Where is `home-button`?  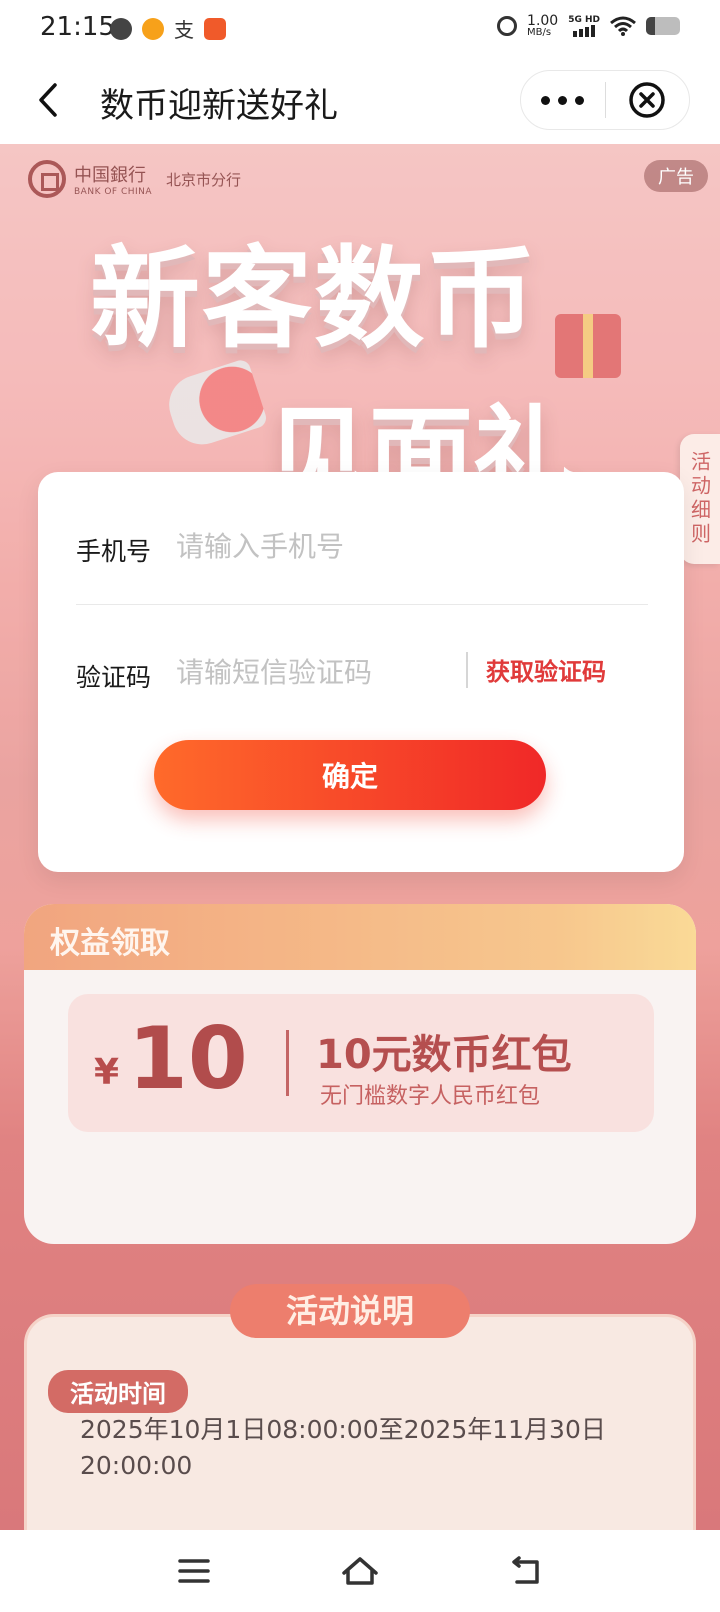
home-button is located at coordinates (360, 1571).